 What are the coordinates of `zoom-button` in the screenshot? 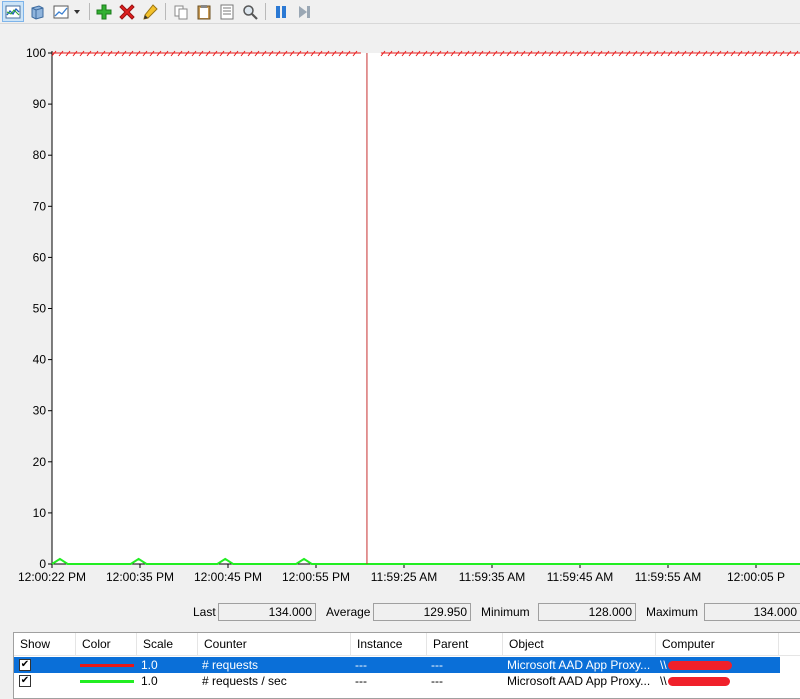 It's located at (250, 11).